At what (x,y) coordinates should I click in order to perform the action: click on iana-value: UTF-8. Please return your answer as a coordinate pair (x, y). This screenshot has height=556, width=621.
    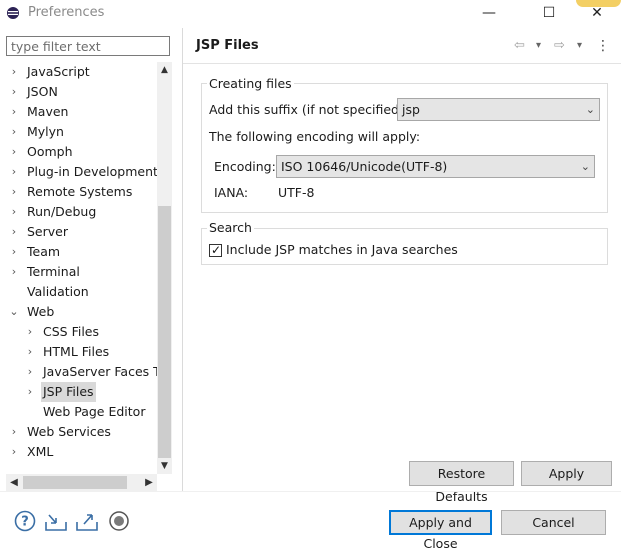
    Looking at the image, I should click on (296, 192).